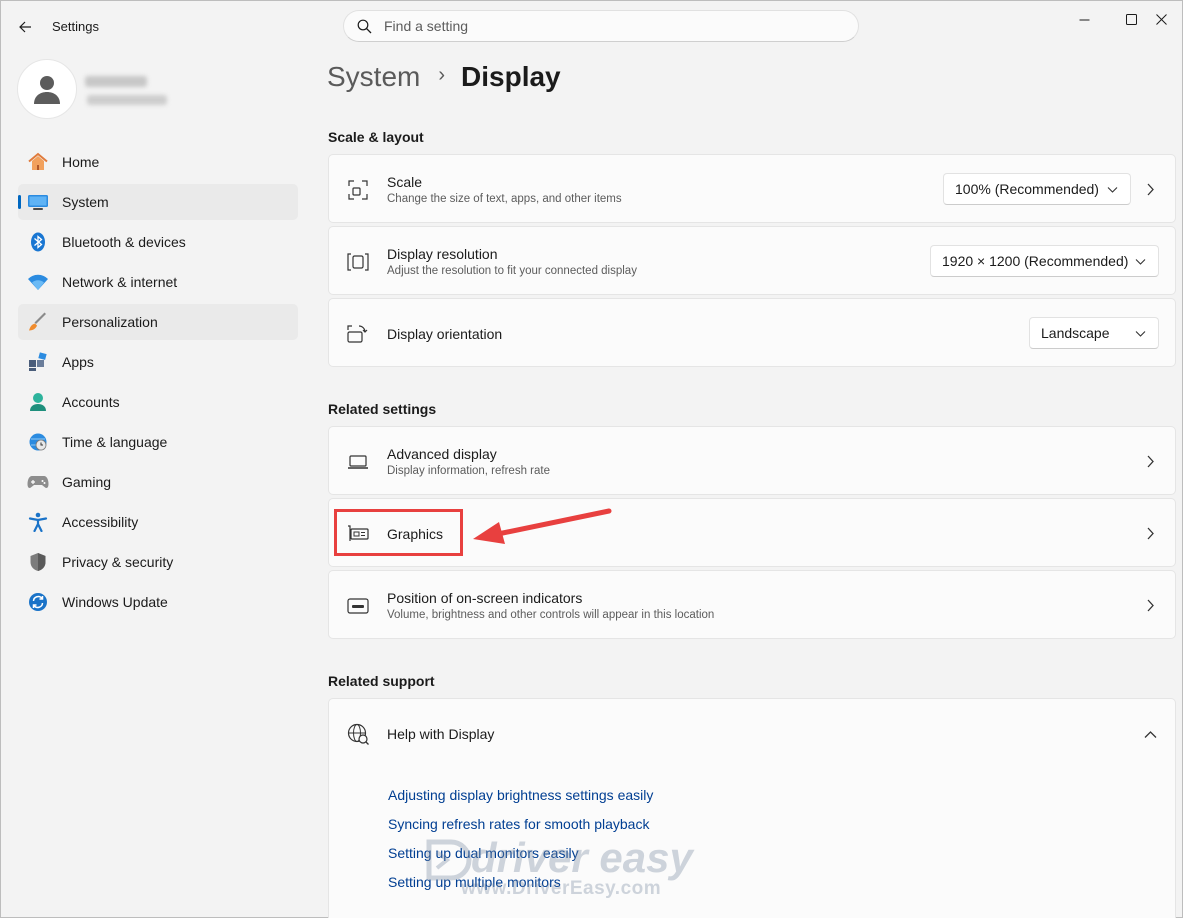 This screenshot has width=1183, height=918. I want to click on resolution-dropdown: 1920 × 1200 (Recommended), so click(1044, 261).